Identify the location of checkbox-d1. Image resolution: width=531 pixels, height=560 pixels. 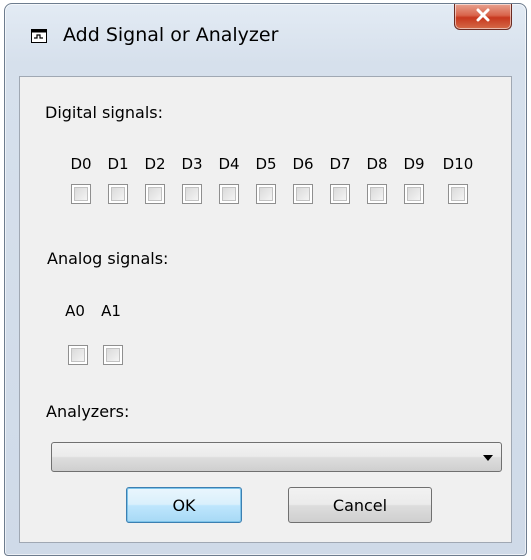
(118, 194).